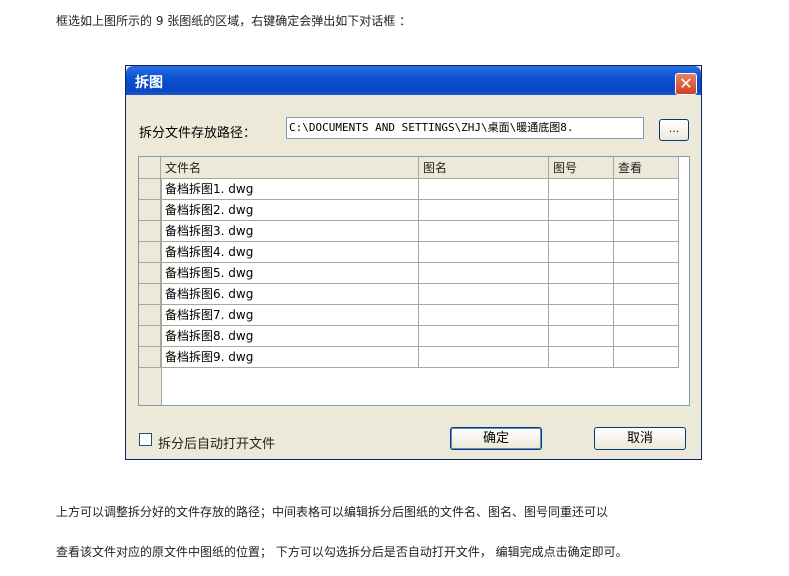 The height and width of the screenshot is (576, 789). What do you see at coordinates (149, 83) in the screenshot?
I see `dialog-title: 拆图` at bounding box center [149, 83].